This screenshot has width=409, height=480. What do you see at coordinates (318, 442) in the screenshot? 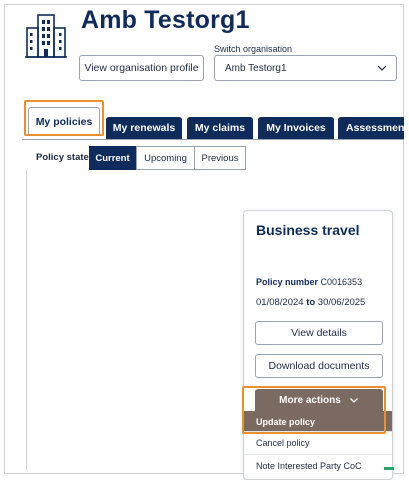
I see `menu-item-cancel-policy: Cancel policy` at bounding box center [318, 442].